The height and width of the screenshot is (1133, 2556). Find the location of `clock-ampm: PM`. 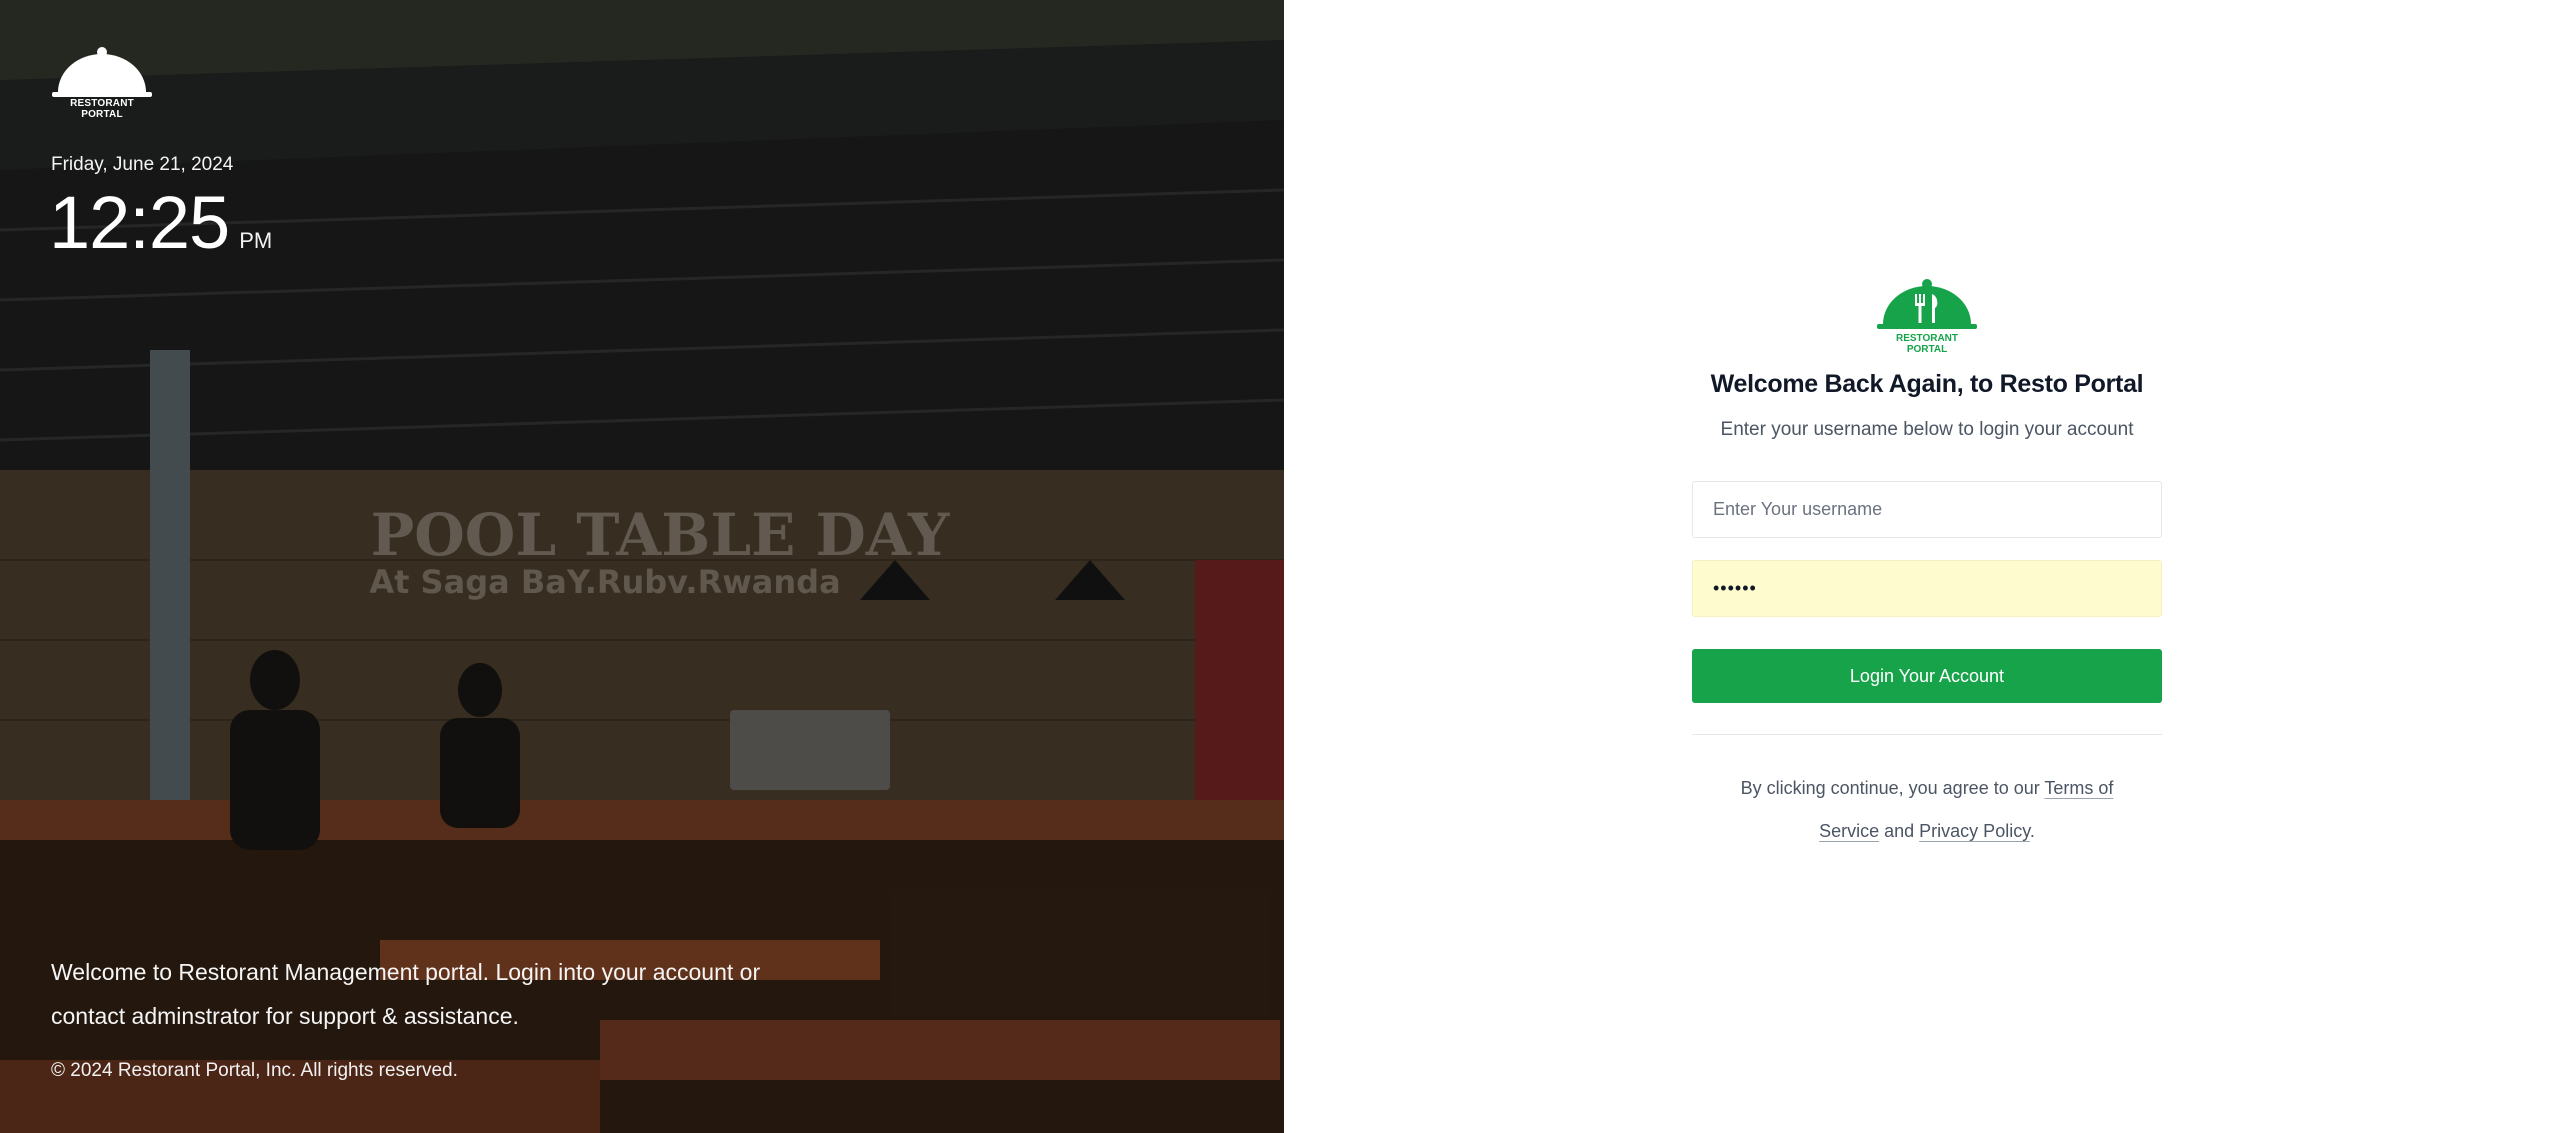

clock-ampm: PM is located at coordinates (256, 240).